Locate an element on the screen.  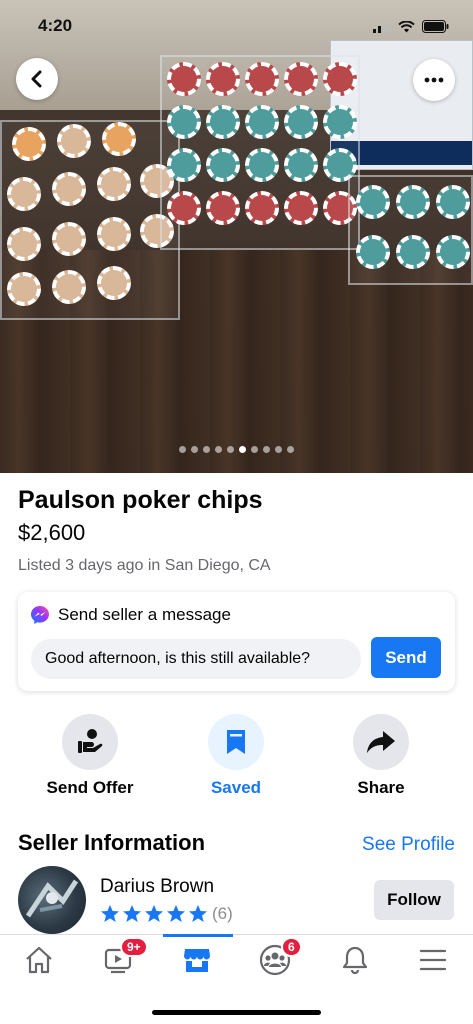
avatar-photo is located at coordinates (52, 898).